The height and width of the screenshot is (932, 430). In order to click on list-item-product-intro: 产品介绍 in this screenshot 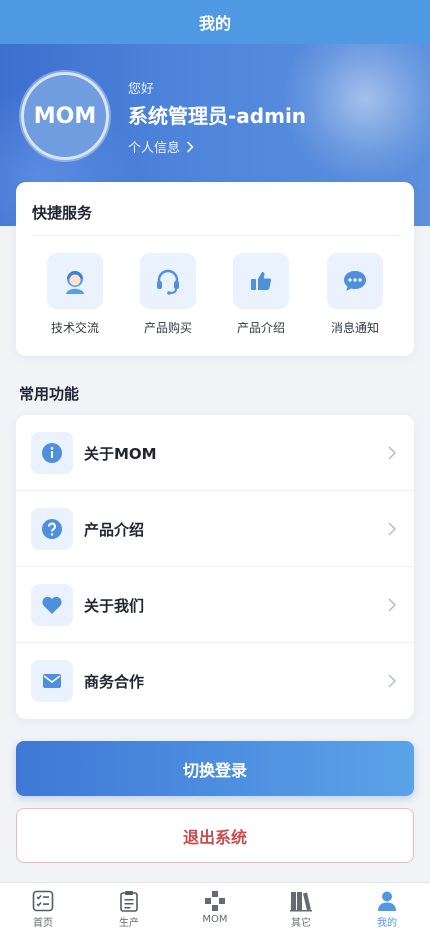, I will do `click(215, 529)`.